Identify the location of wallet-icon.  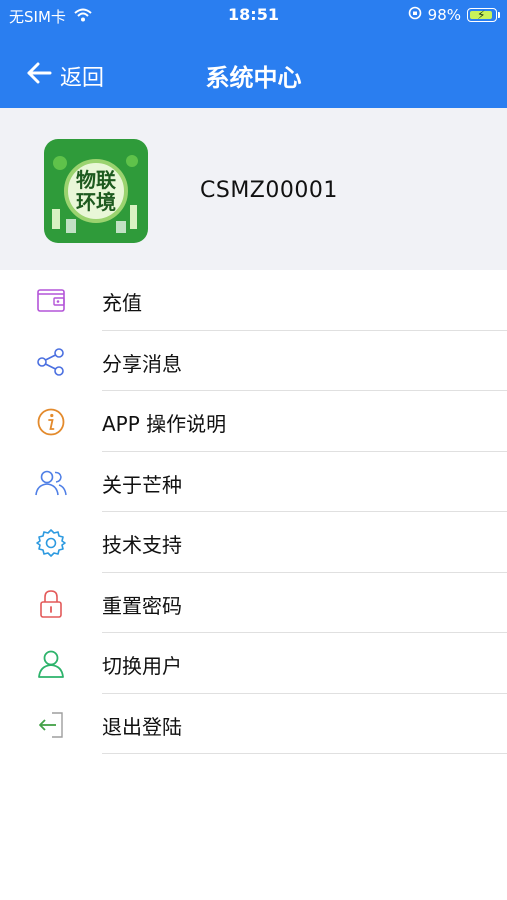
(51, 301).